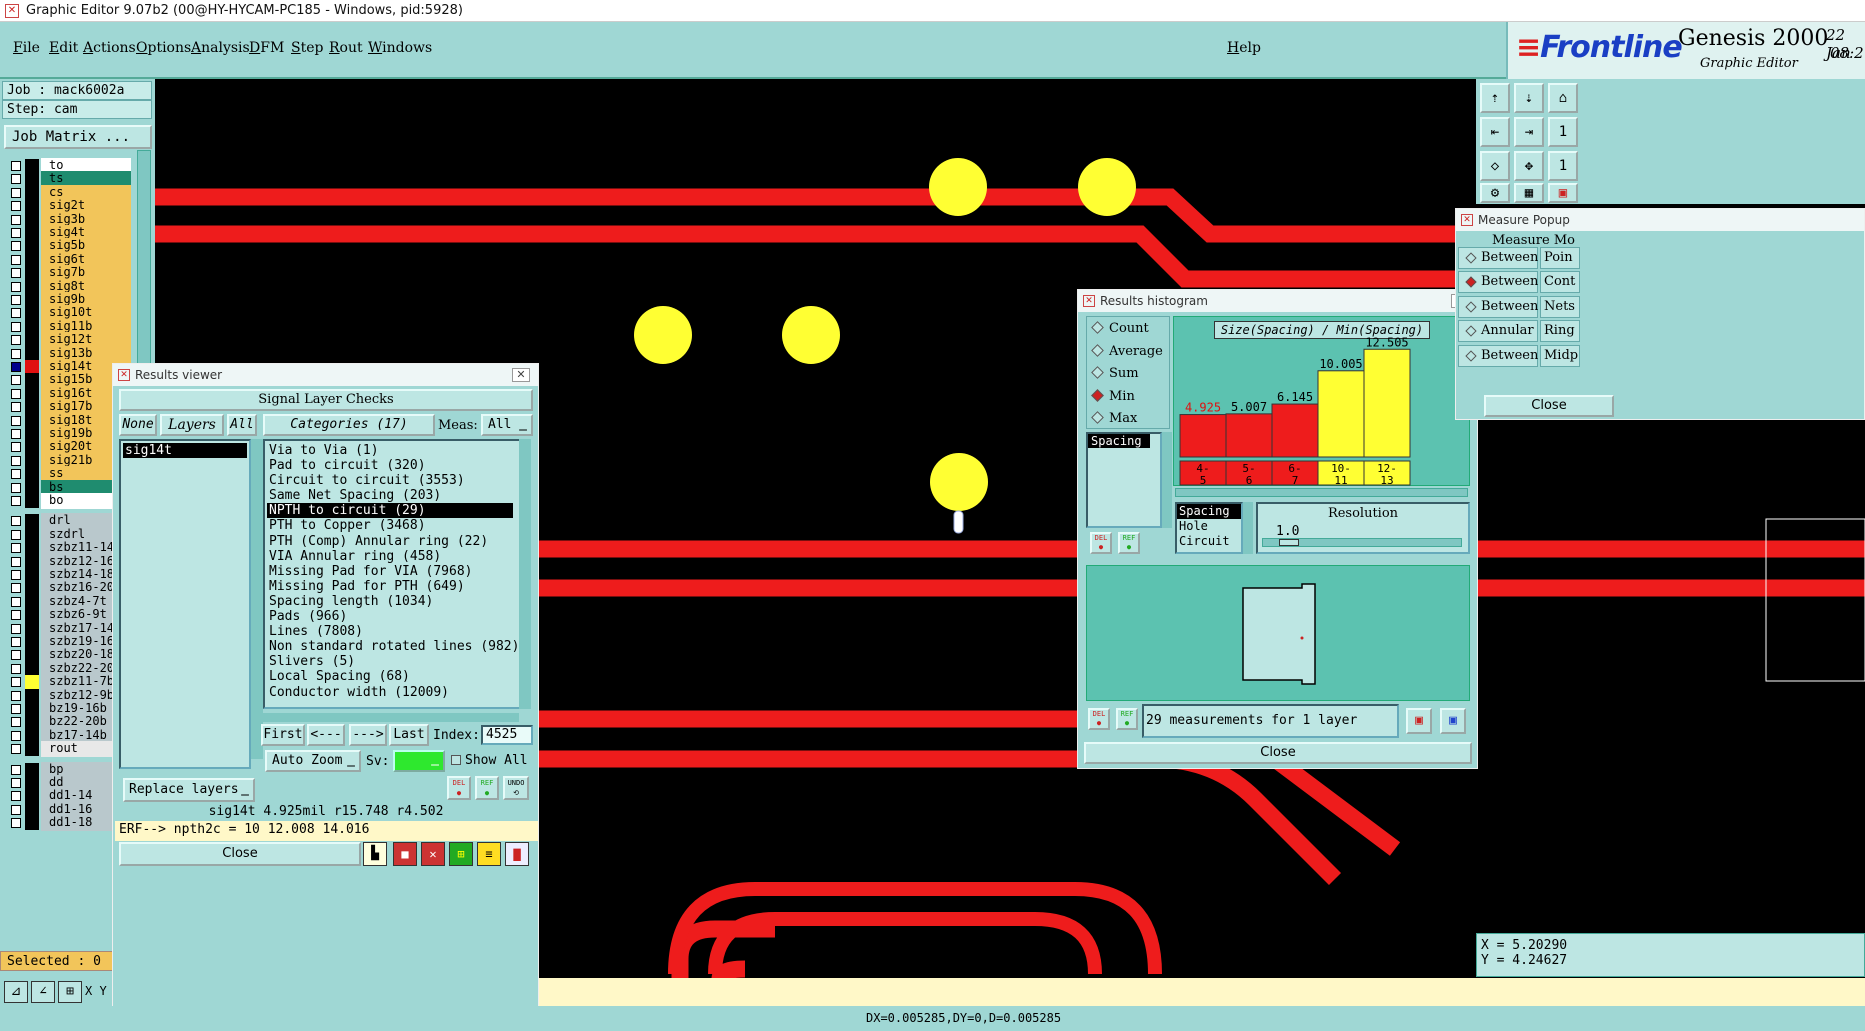  What do you see at coordinates (1115, 373) in the screenshot?
I see `mode-option-sum: Sum` at bounding box center [1115, 373].